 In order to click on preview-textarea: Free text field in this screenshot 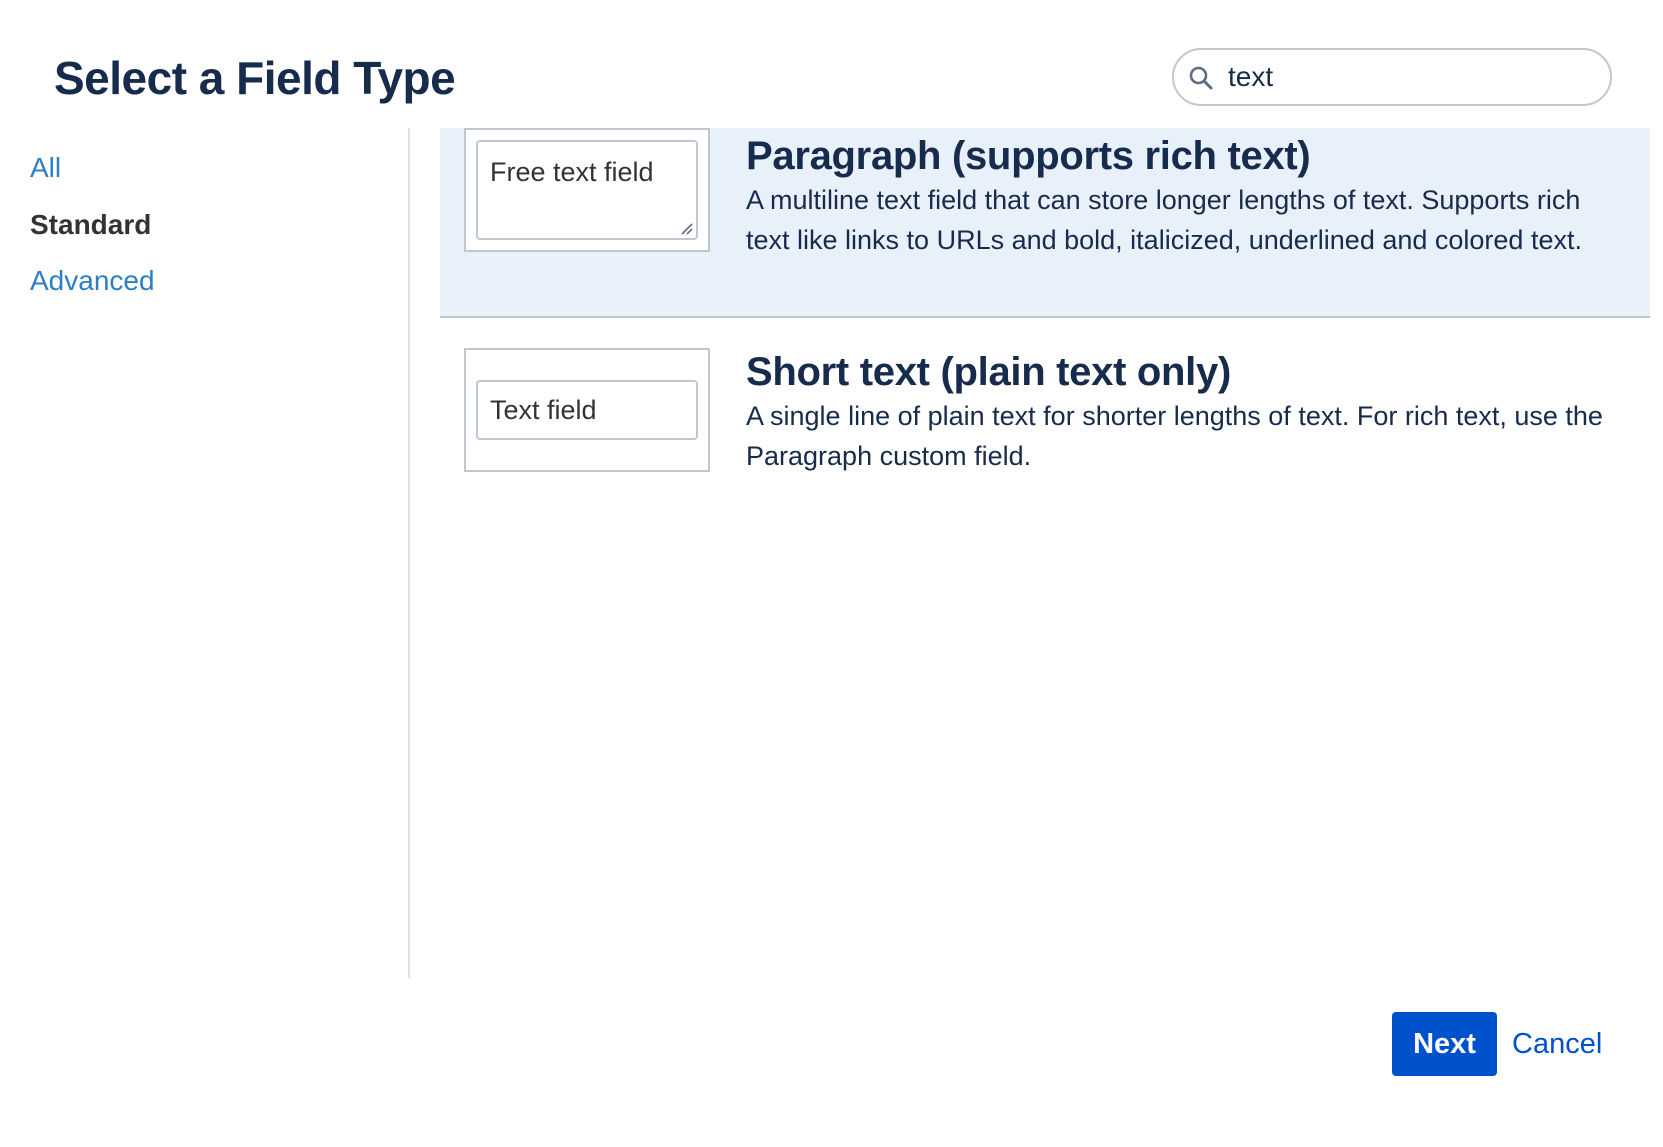, I will do `click(587, 190)`.